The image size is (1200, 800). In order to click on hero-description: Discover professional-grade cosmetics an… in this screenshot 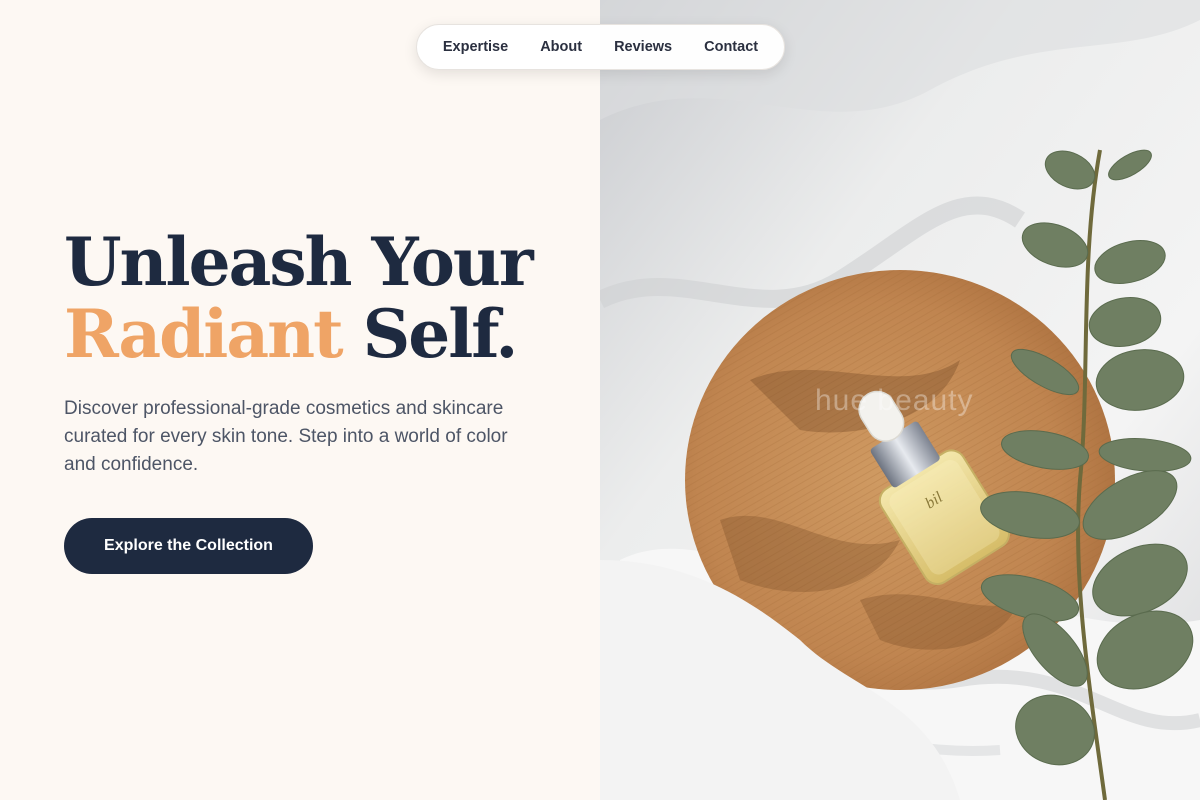, I will do `click(286, 436)`.